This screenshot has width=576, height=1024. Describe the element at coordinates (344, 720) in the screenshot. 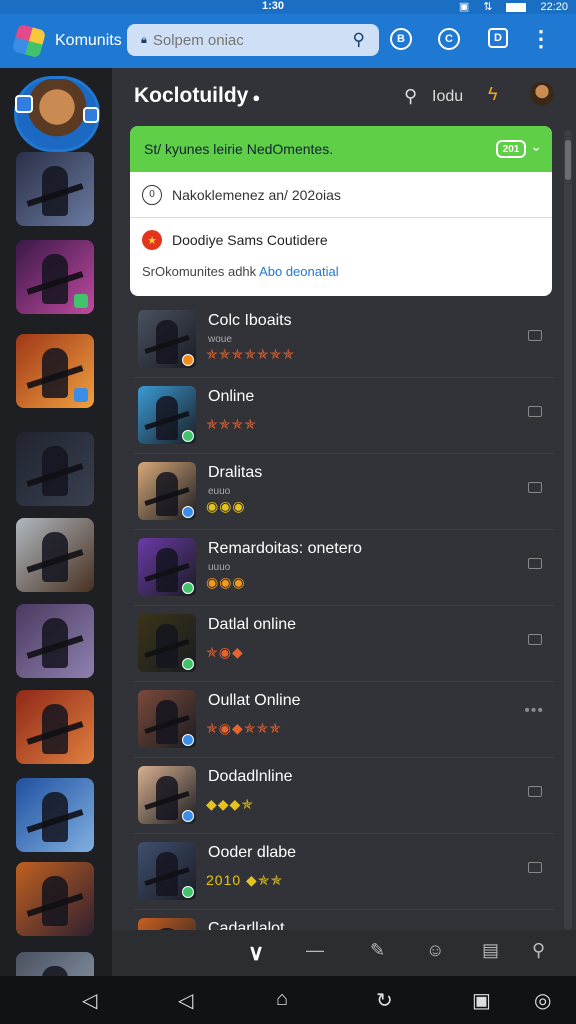

I see `list-item: Oullat Online ✯◉◆✯✯✯ •••` at that location.